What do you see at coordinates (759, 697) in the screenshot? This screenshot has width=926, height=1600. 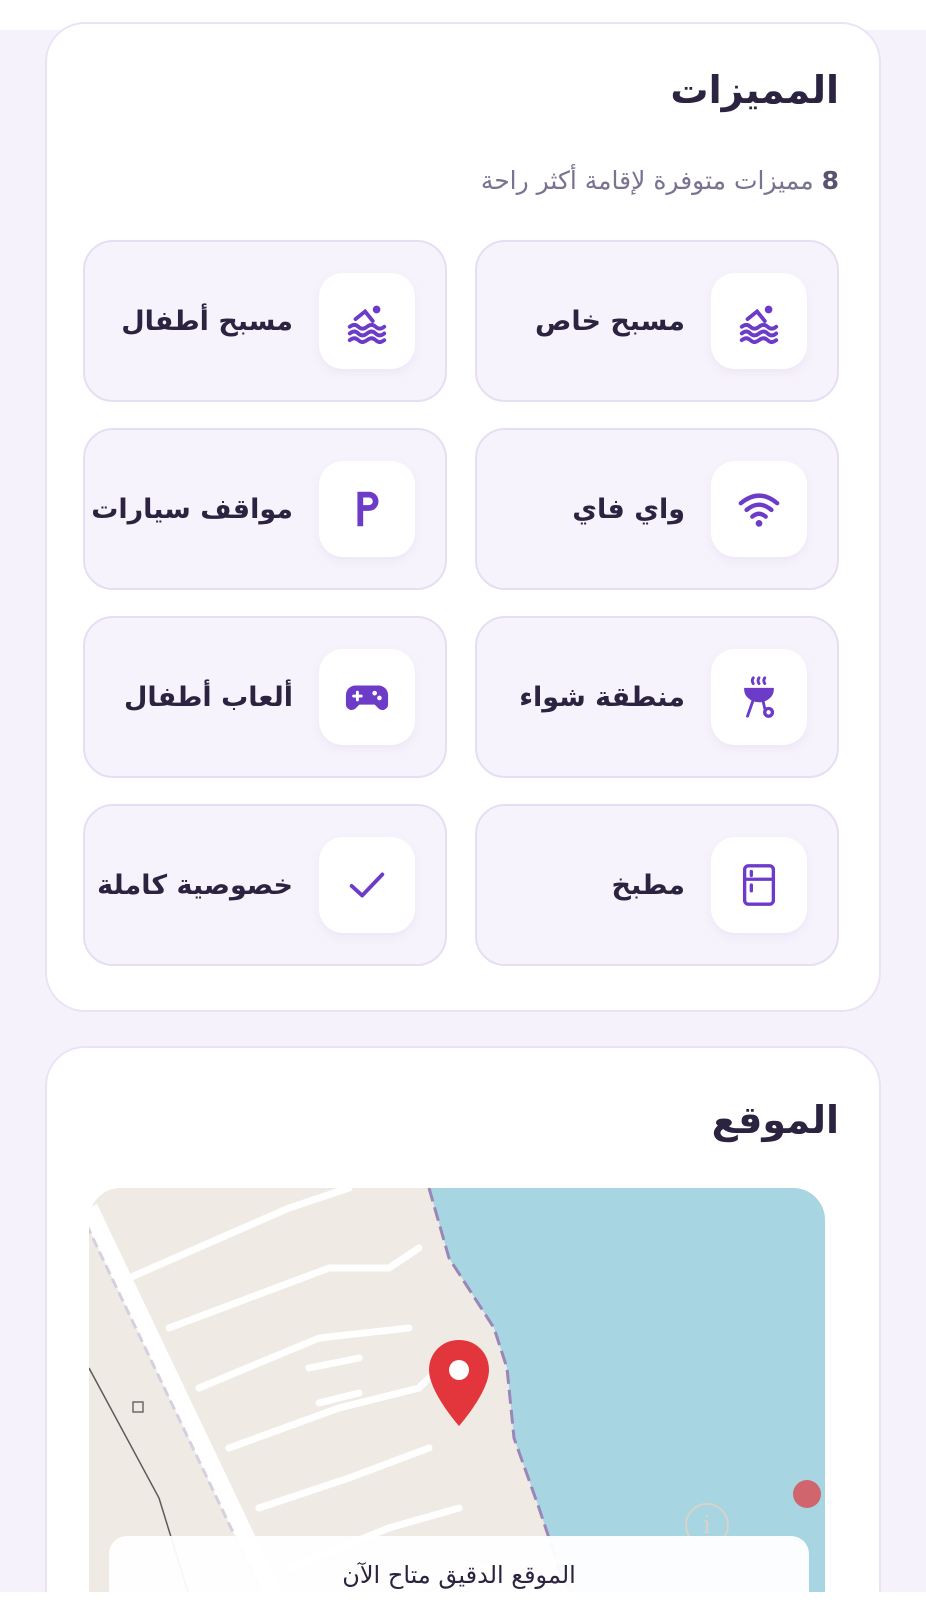 I see `grill-icon` at bounding box center [759, 697].